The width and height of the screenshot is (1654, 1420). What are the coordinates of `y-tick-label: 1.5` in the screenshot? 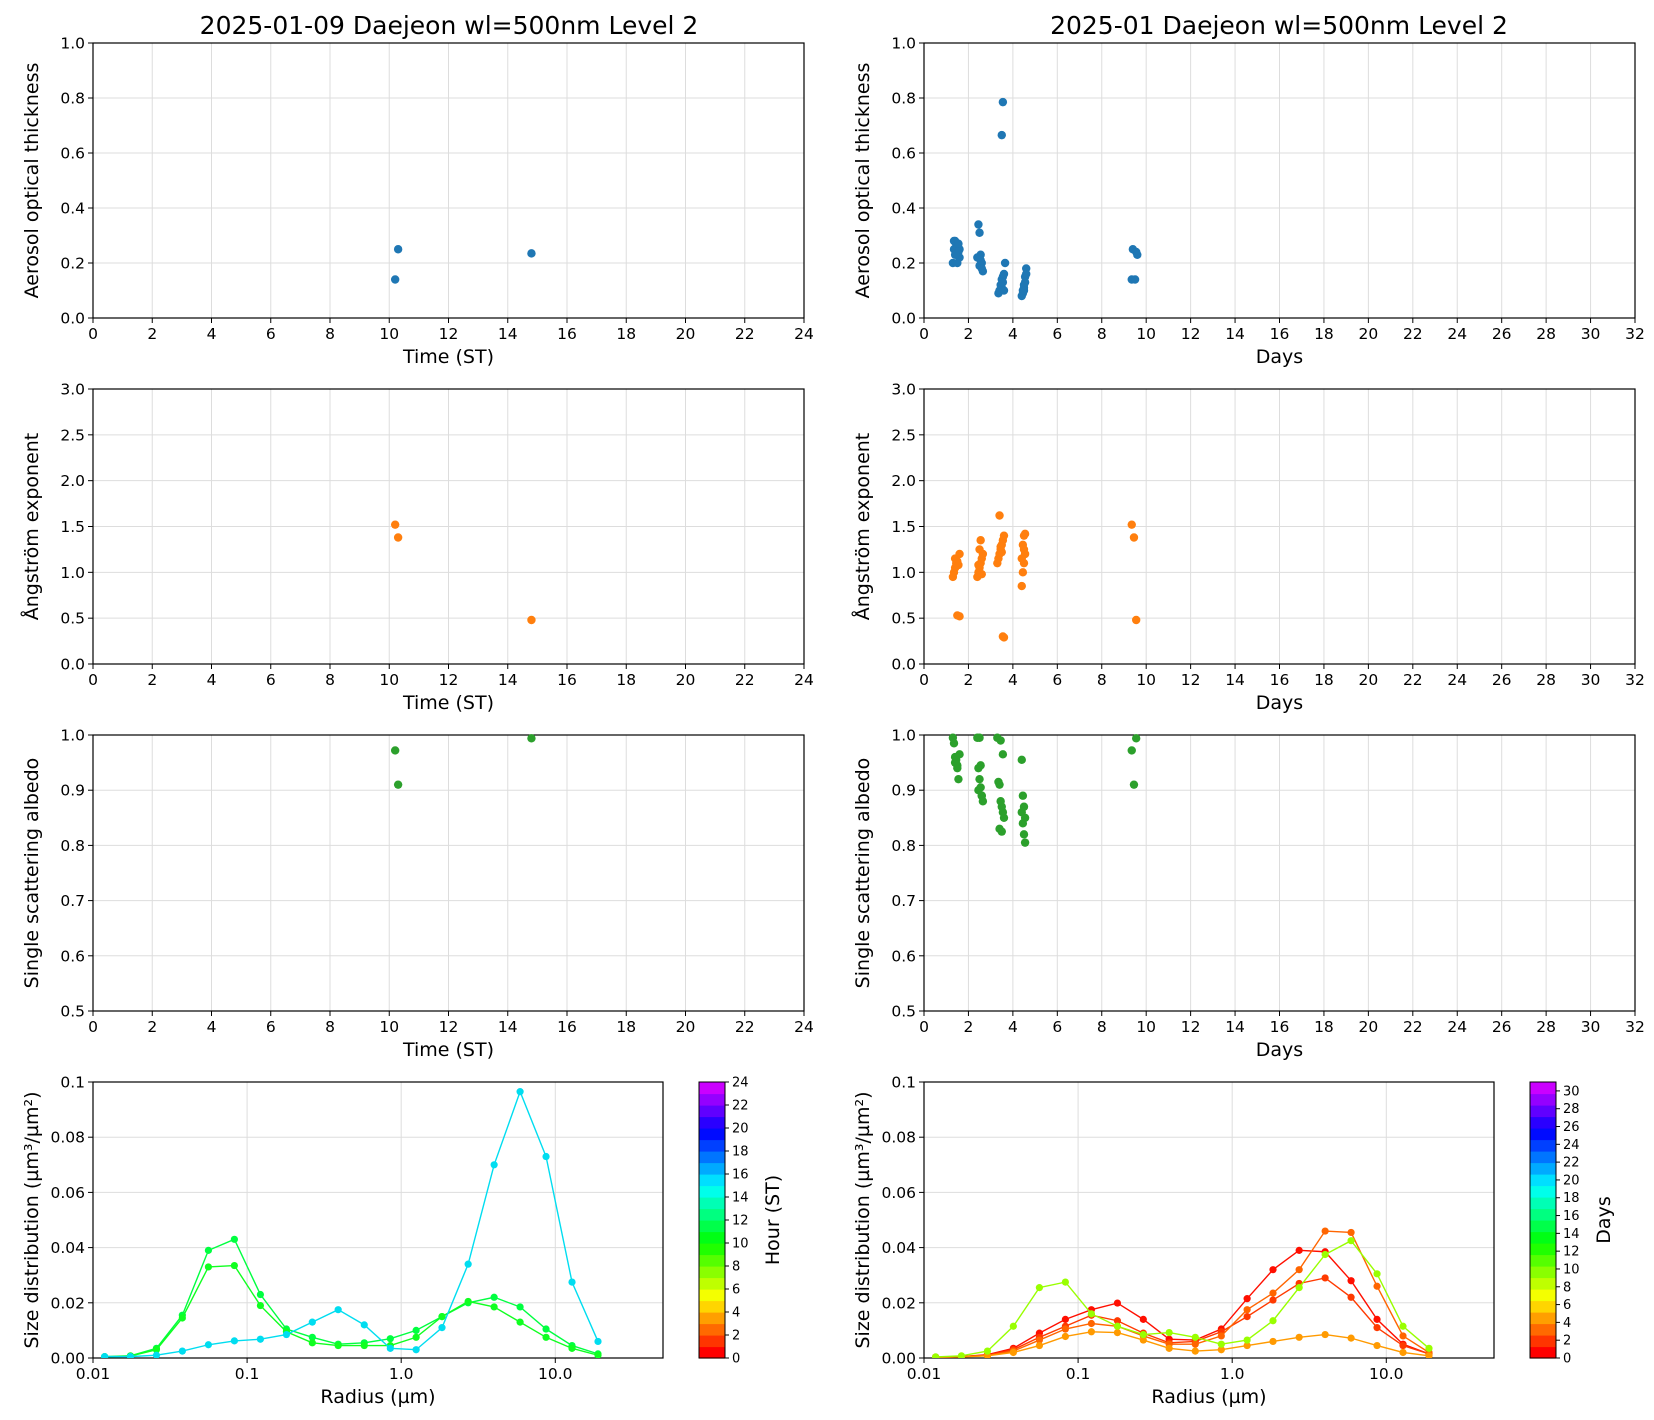 It's located at (903, 527).